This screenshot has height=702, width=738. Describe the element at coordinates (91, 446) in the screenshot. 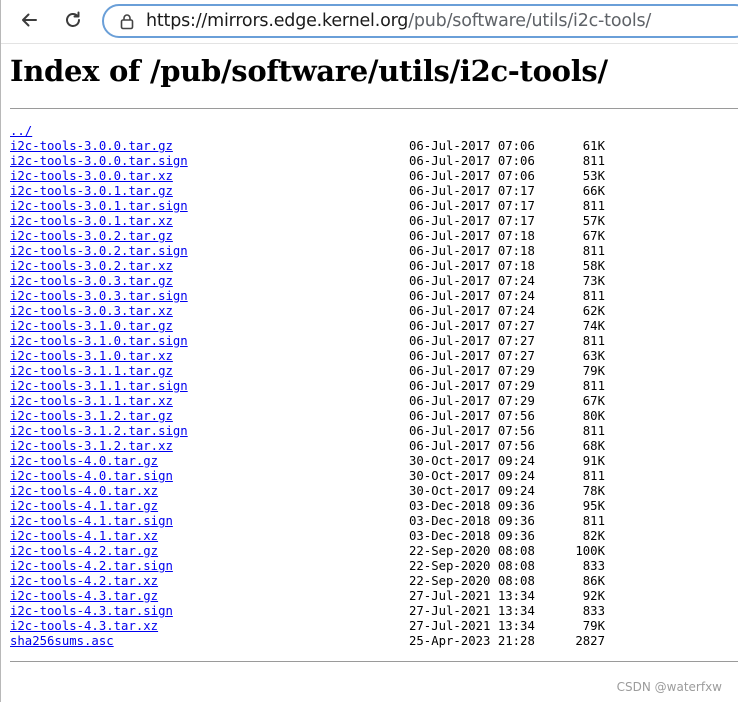

I see `file-link: i2c-tools-3.1.2.tar.xz` at that location.